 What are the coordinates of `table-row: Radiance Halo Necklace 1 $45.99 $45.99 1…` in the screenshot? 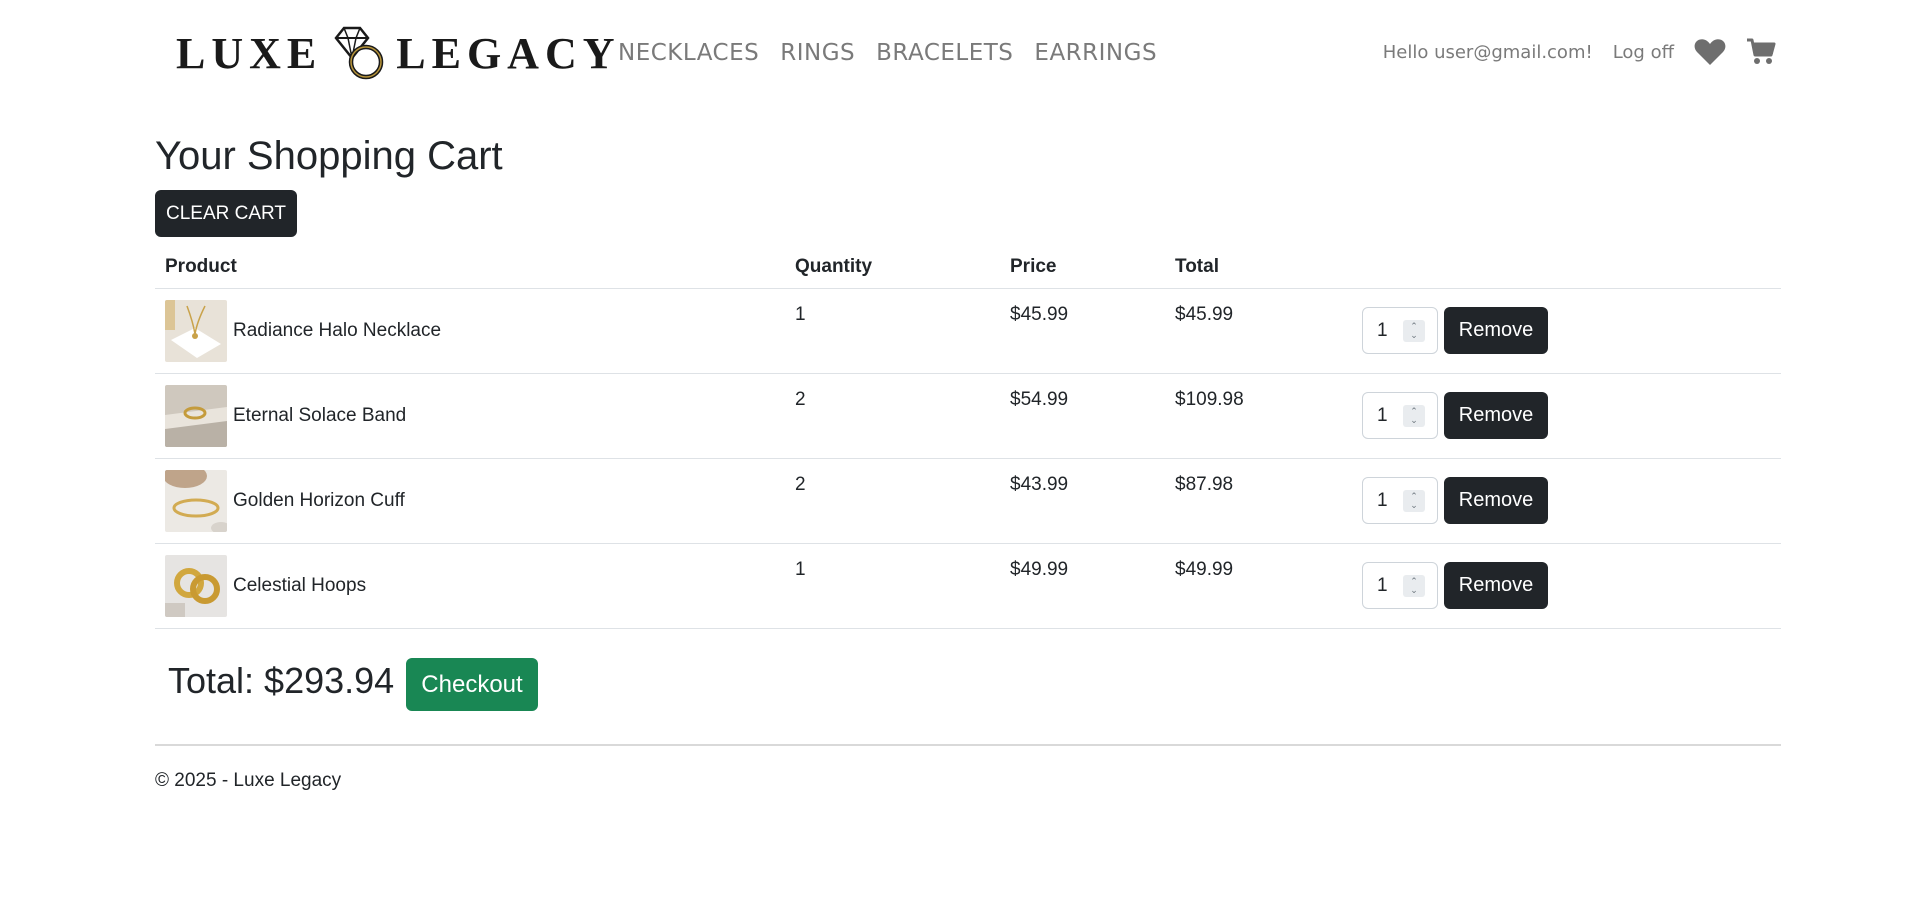 It's located at (968, 331).